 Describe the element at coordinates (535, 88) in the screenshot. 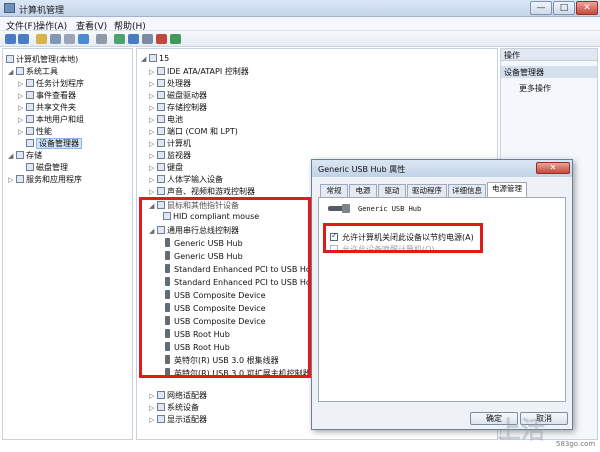

I see `more-actions-link: 更多操作` at that location.